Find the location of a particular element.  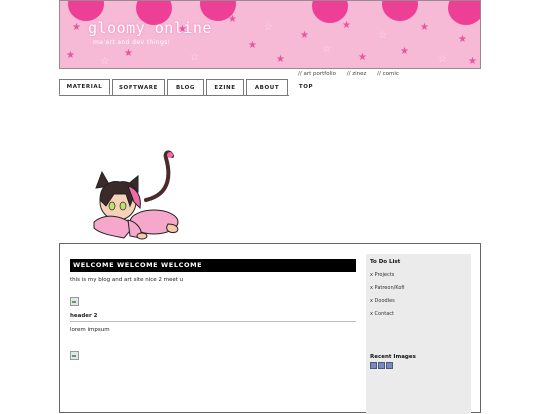

tab-blog: BLOG is located at coordinates (185, 87).